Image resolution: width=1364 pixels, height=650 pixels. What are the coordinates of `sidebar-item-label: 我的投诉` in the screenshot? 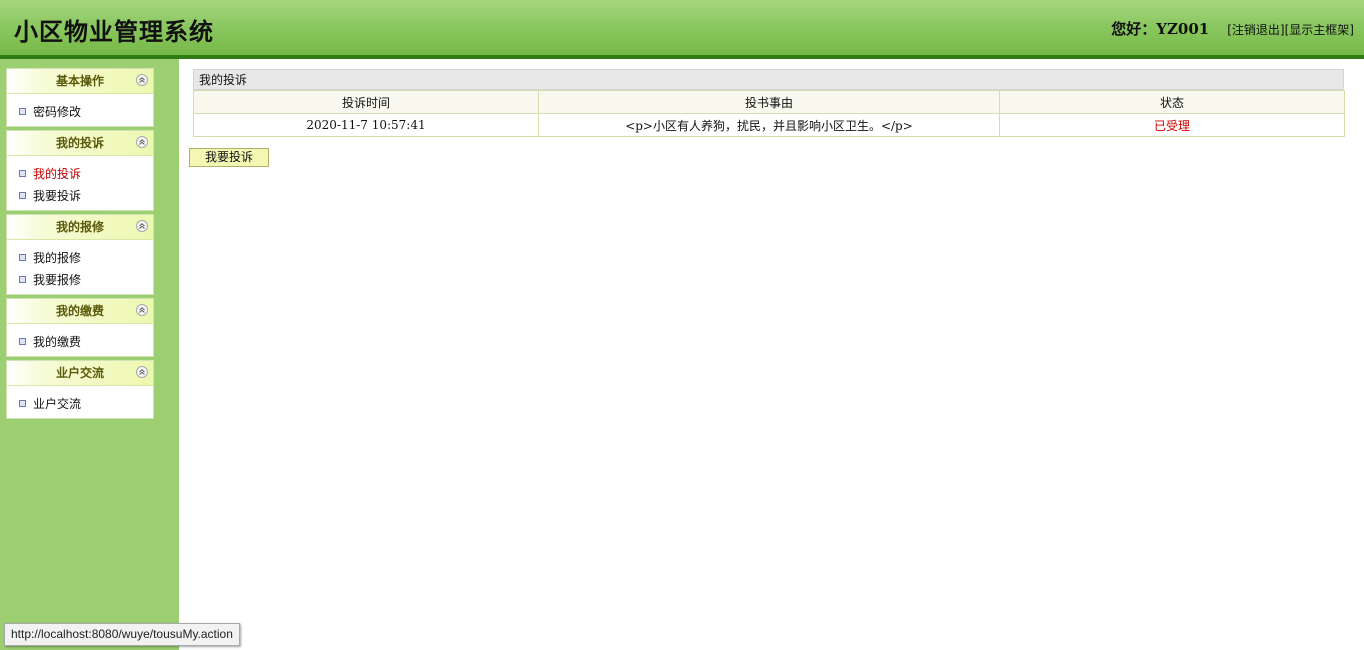 It's located at (57, 173).